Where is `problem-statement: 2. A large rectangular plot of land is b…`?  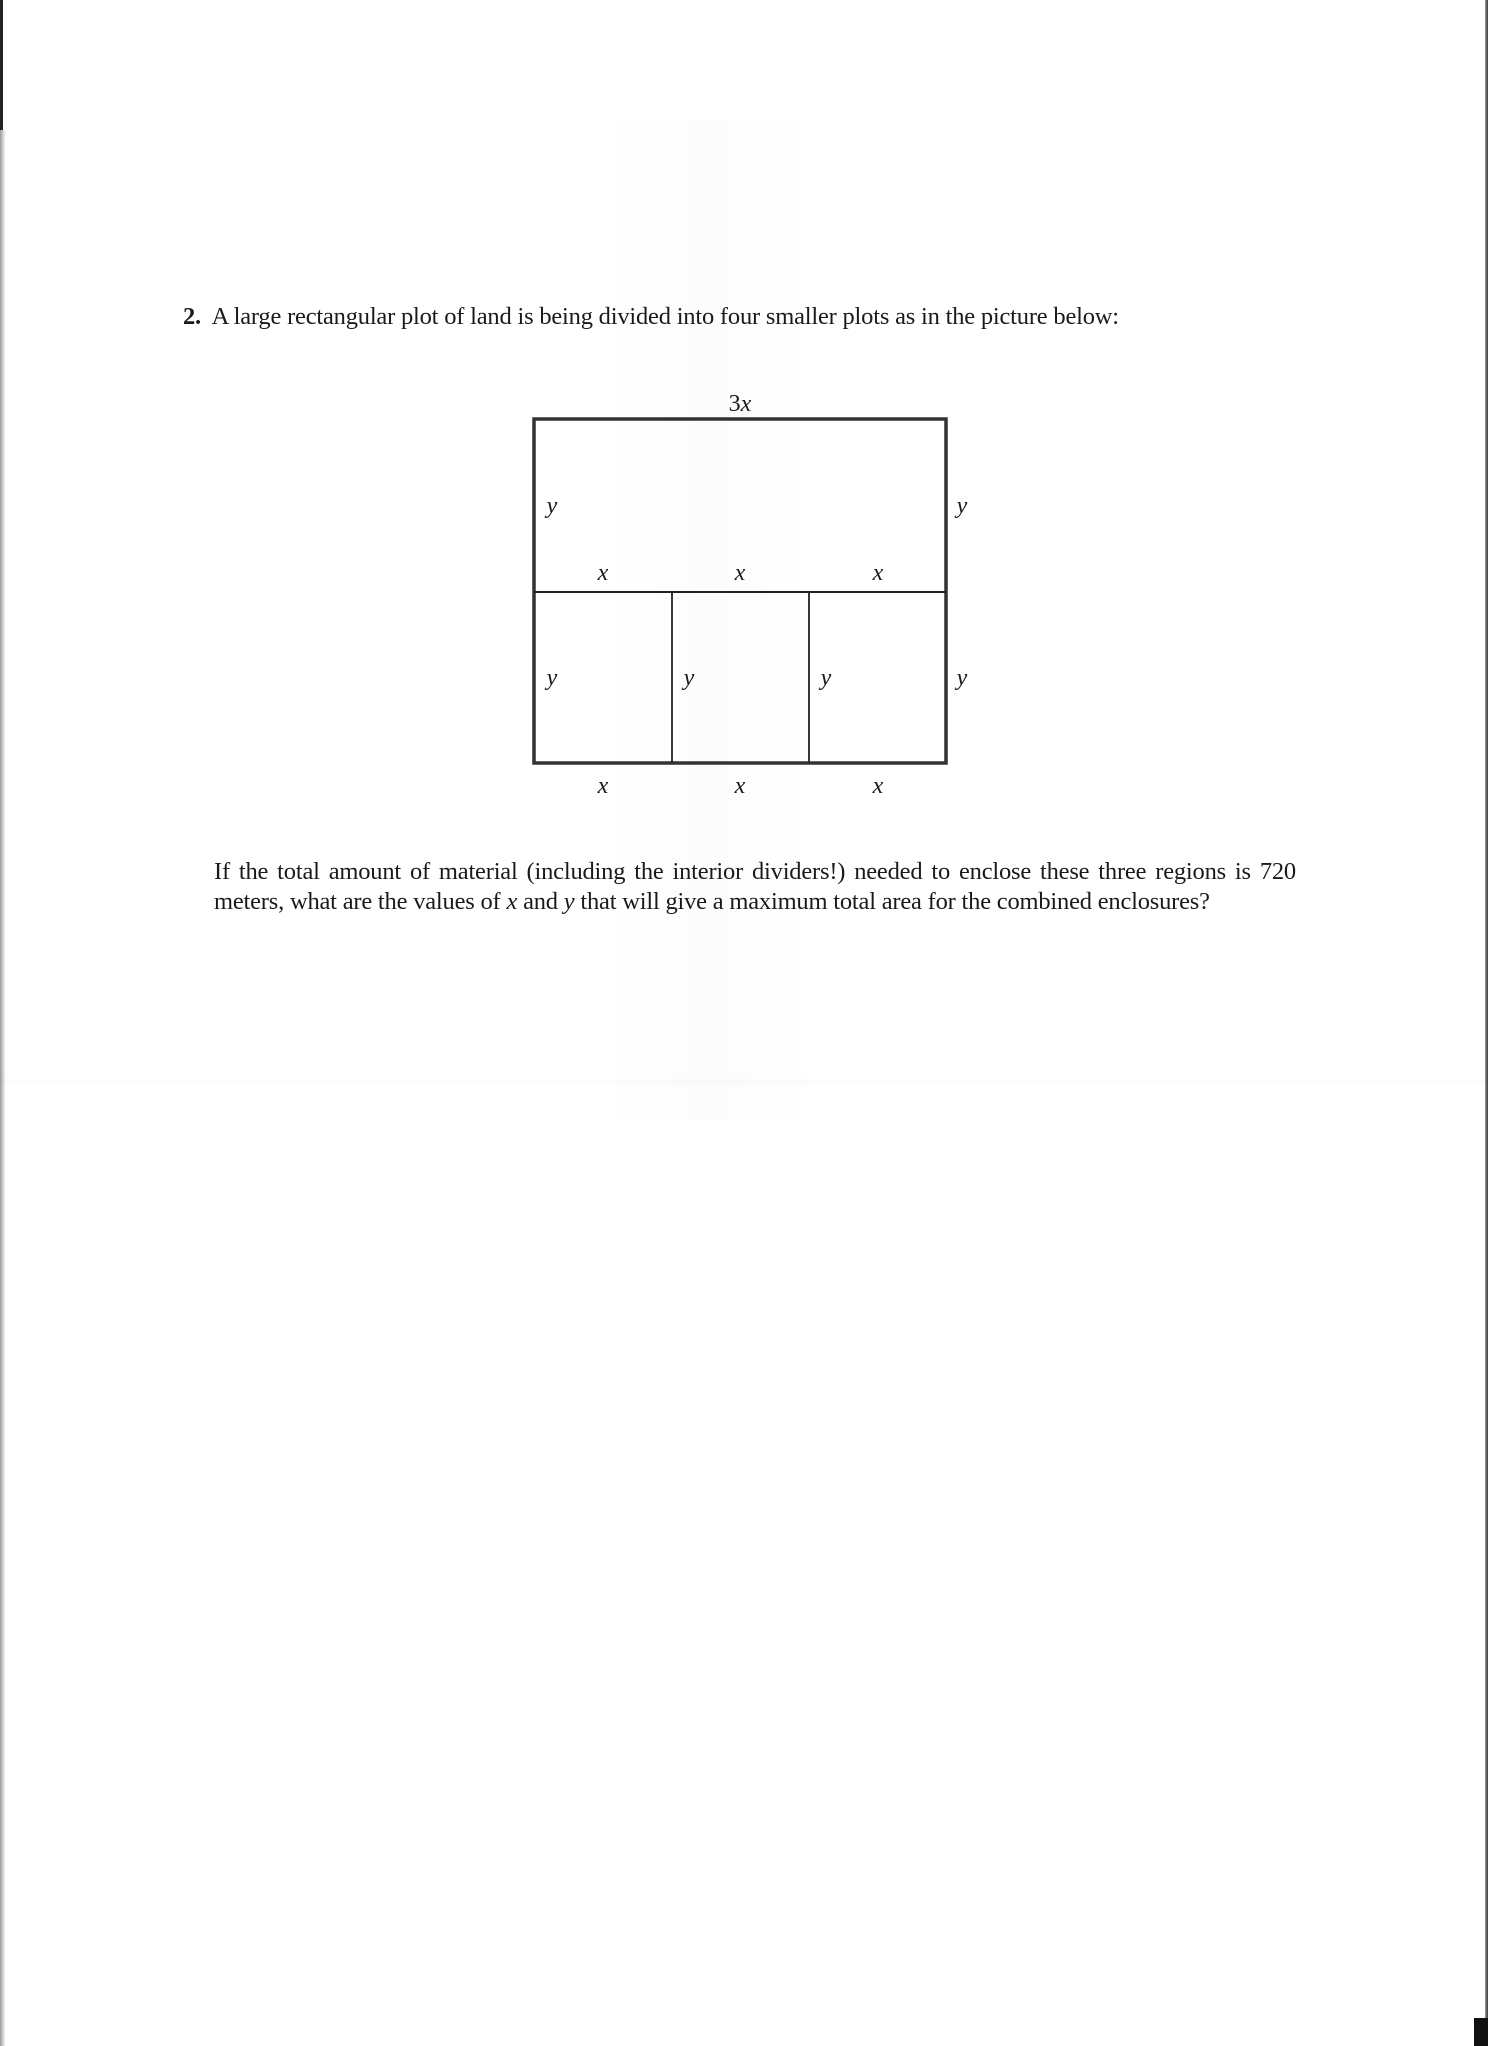 problem-statement: 2. A large rectangular plot of land is b… is located at coordinates (651, 317).